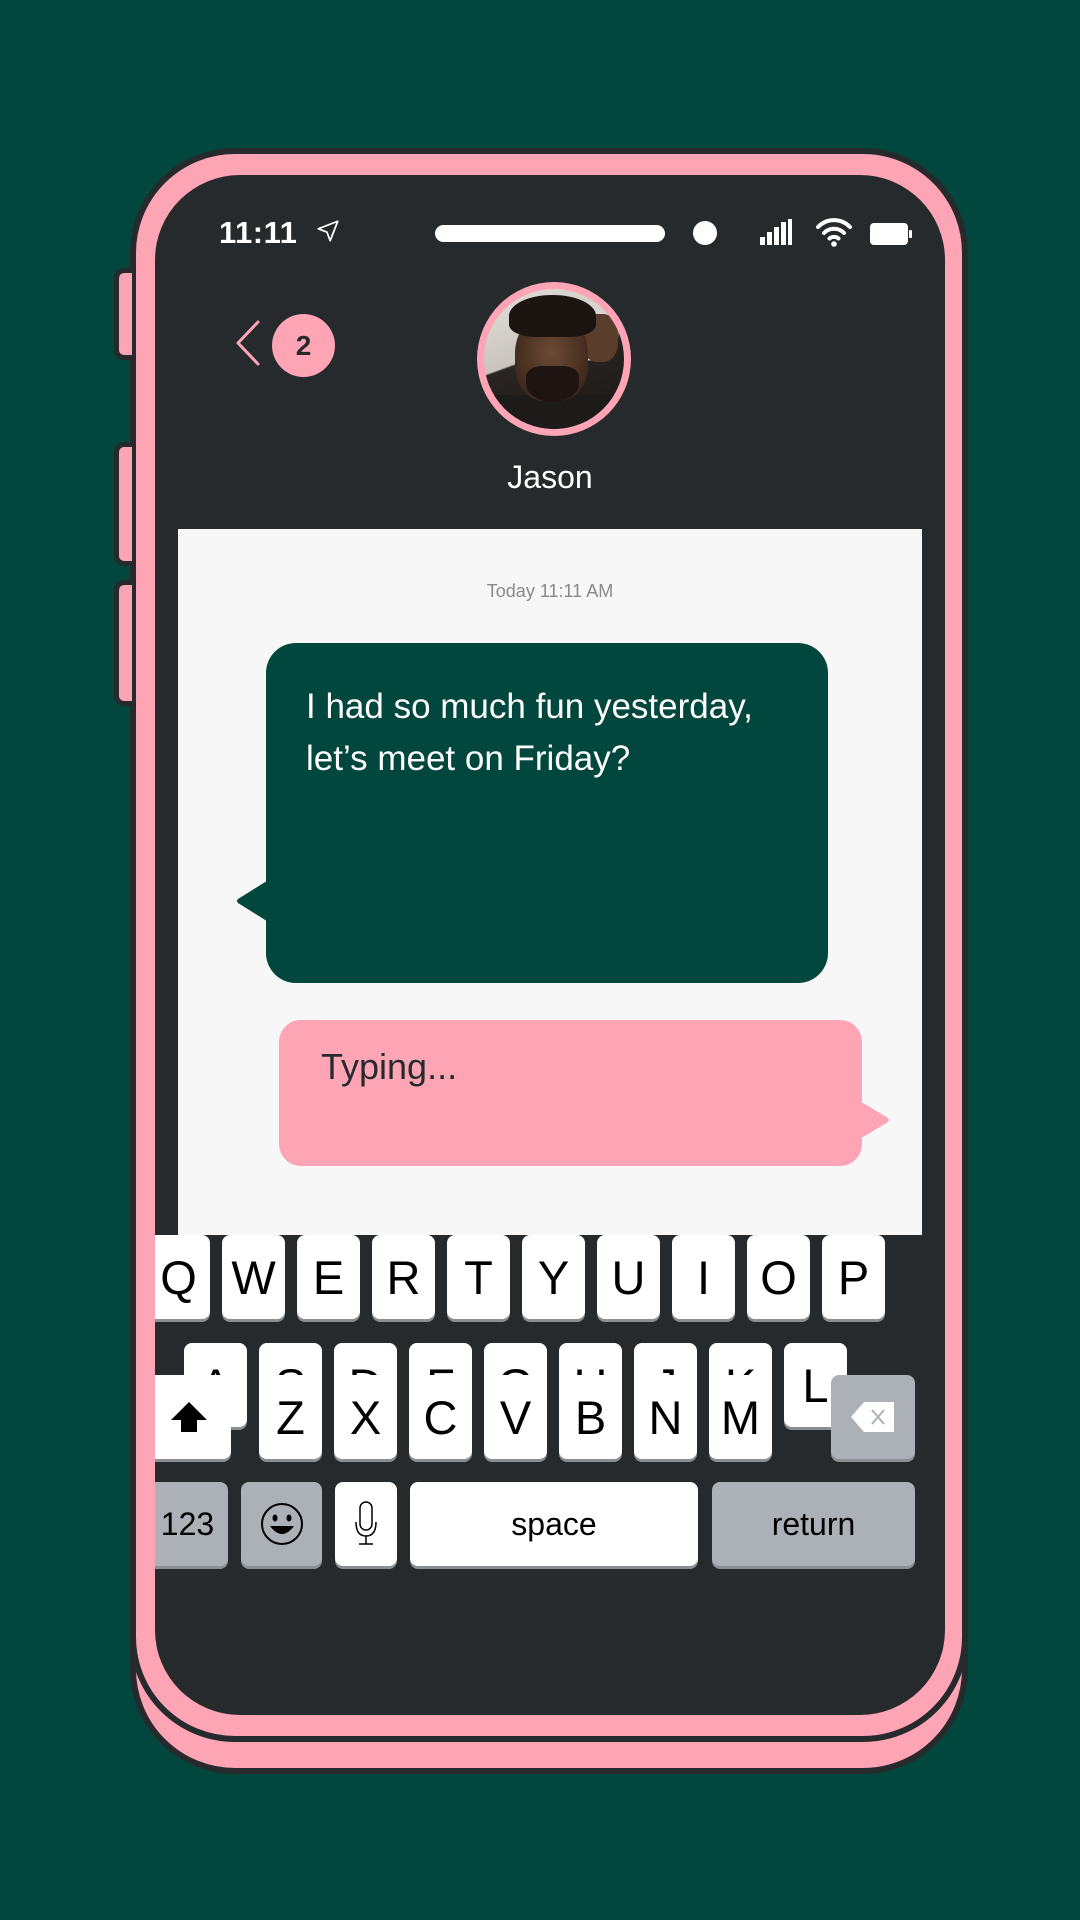 This screenshot has width=1080, height=1920. I want to click on key-c: C, so click(440, 1417).